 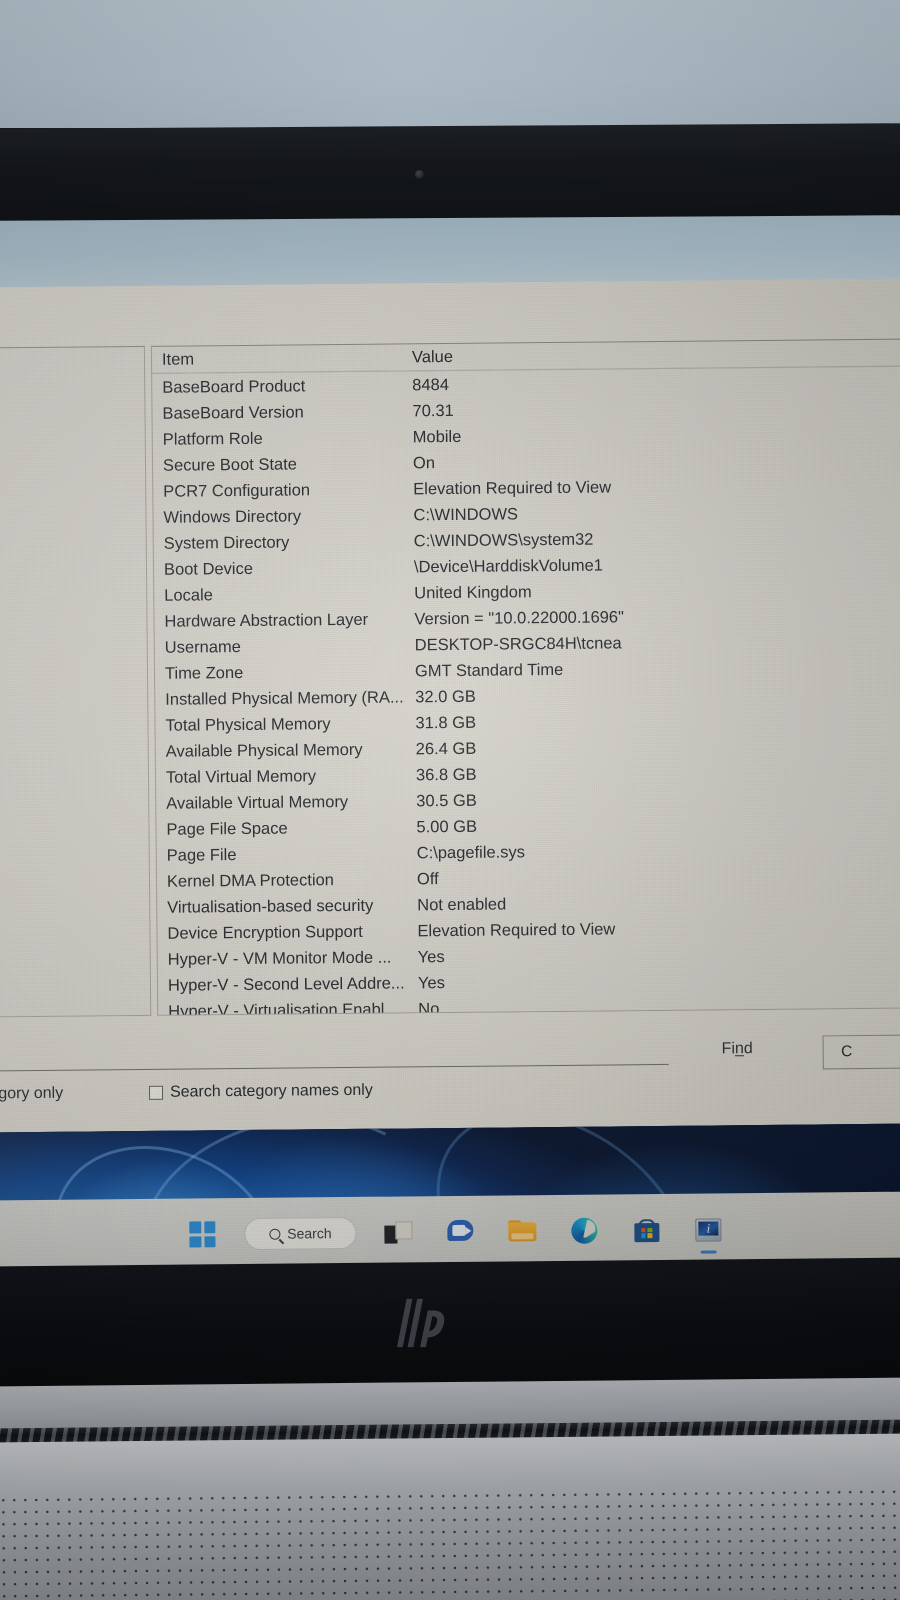 I want to click on cell-item: Virtualisation-based security, so click(x=270, y=906).